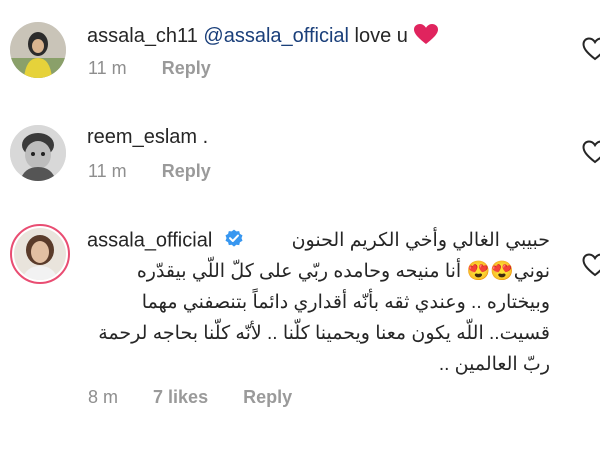 Image resolution: width=600 pixels, height=450 pixels. What do you see at coordinates (205, 137) in the screenshot?
I see `comment-body: .` at bounding box center [205, 137].